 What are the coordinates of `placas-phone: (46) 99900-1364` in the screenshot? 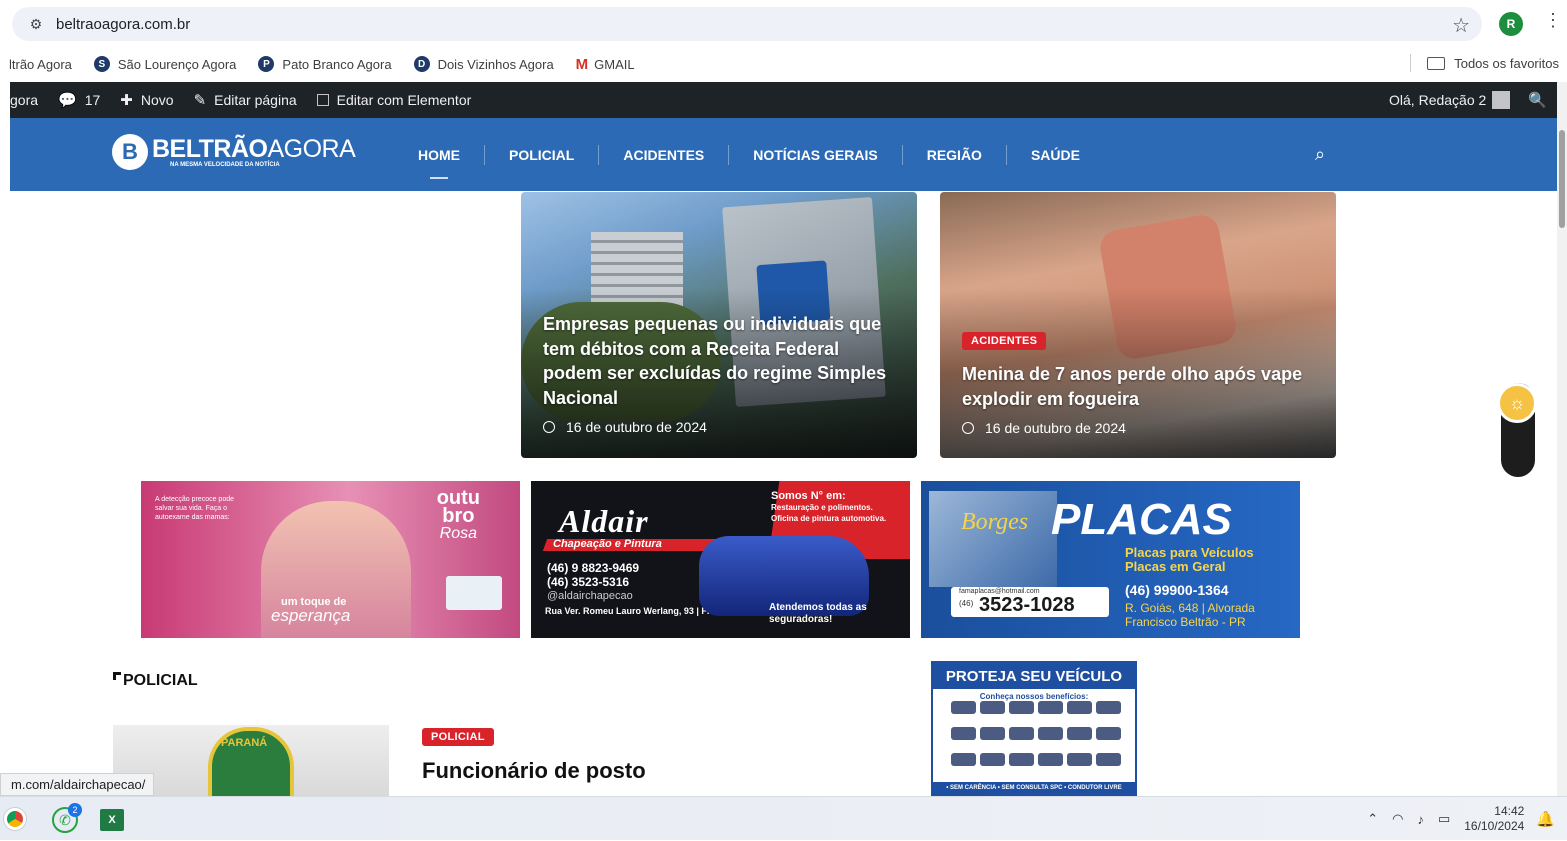 It's located at (1177, 590).